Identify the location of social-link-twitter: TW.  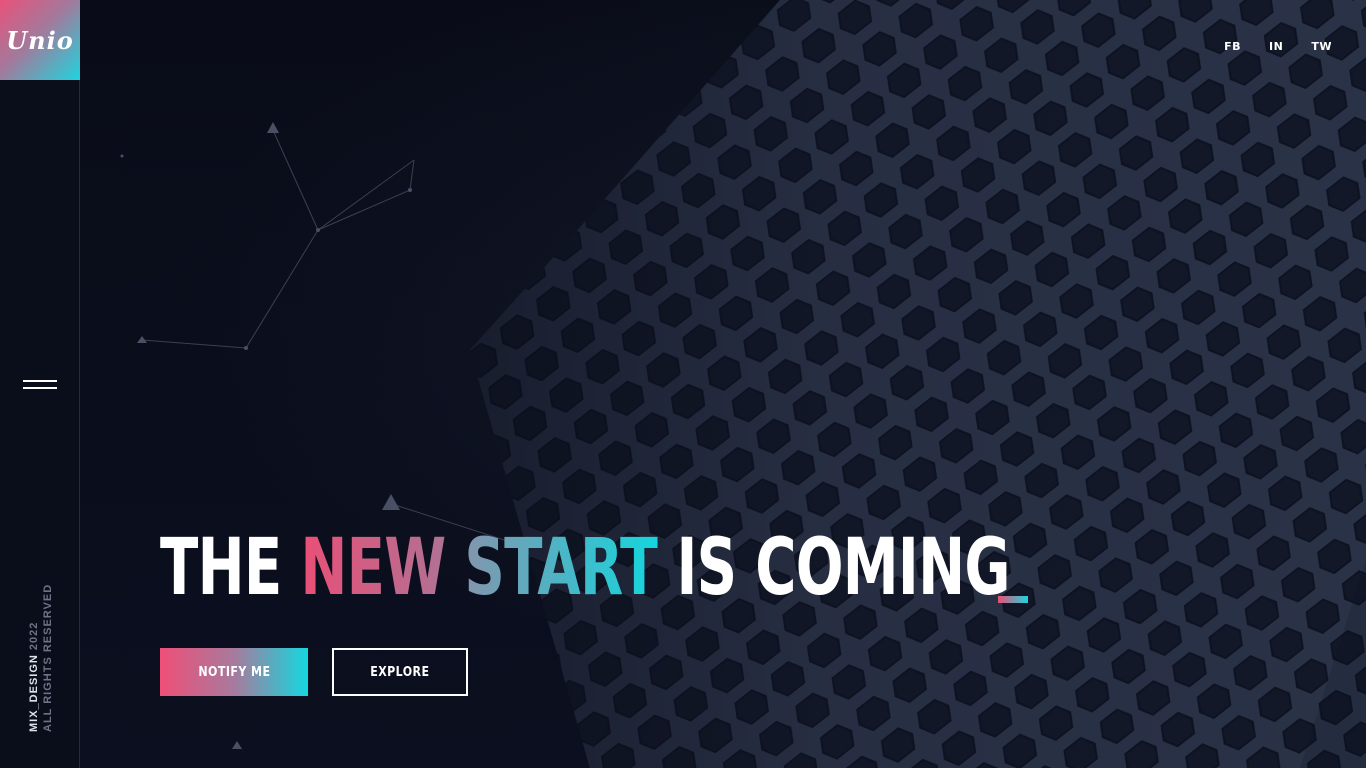
(1321, 46).